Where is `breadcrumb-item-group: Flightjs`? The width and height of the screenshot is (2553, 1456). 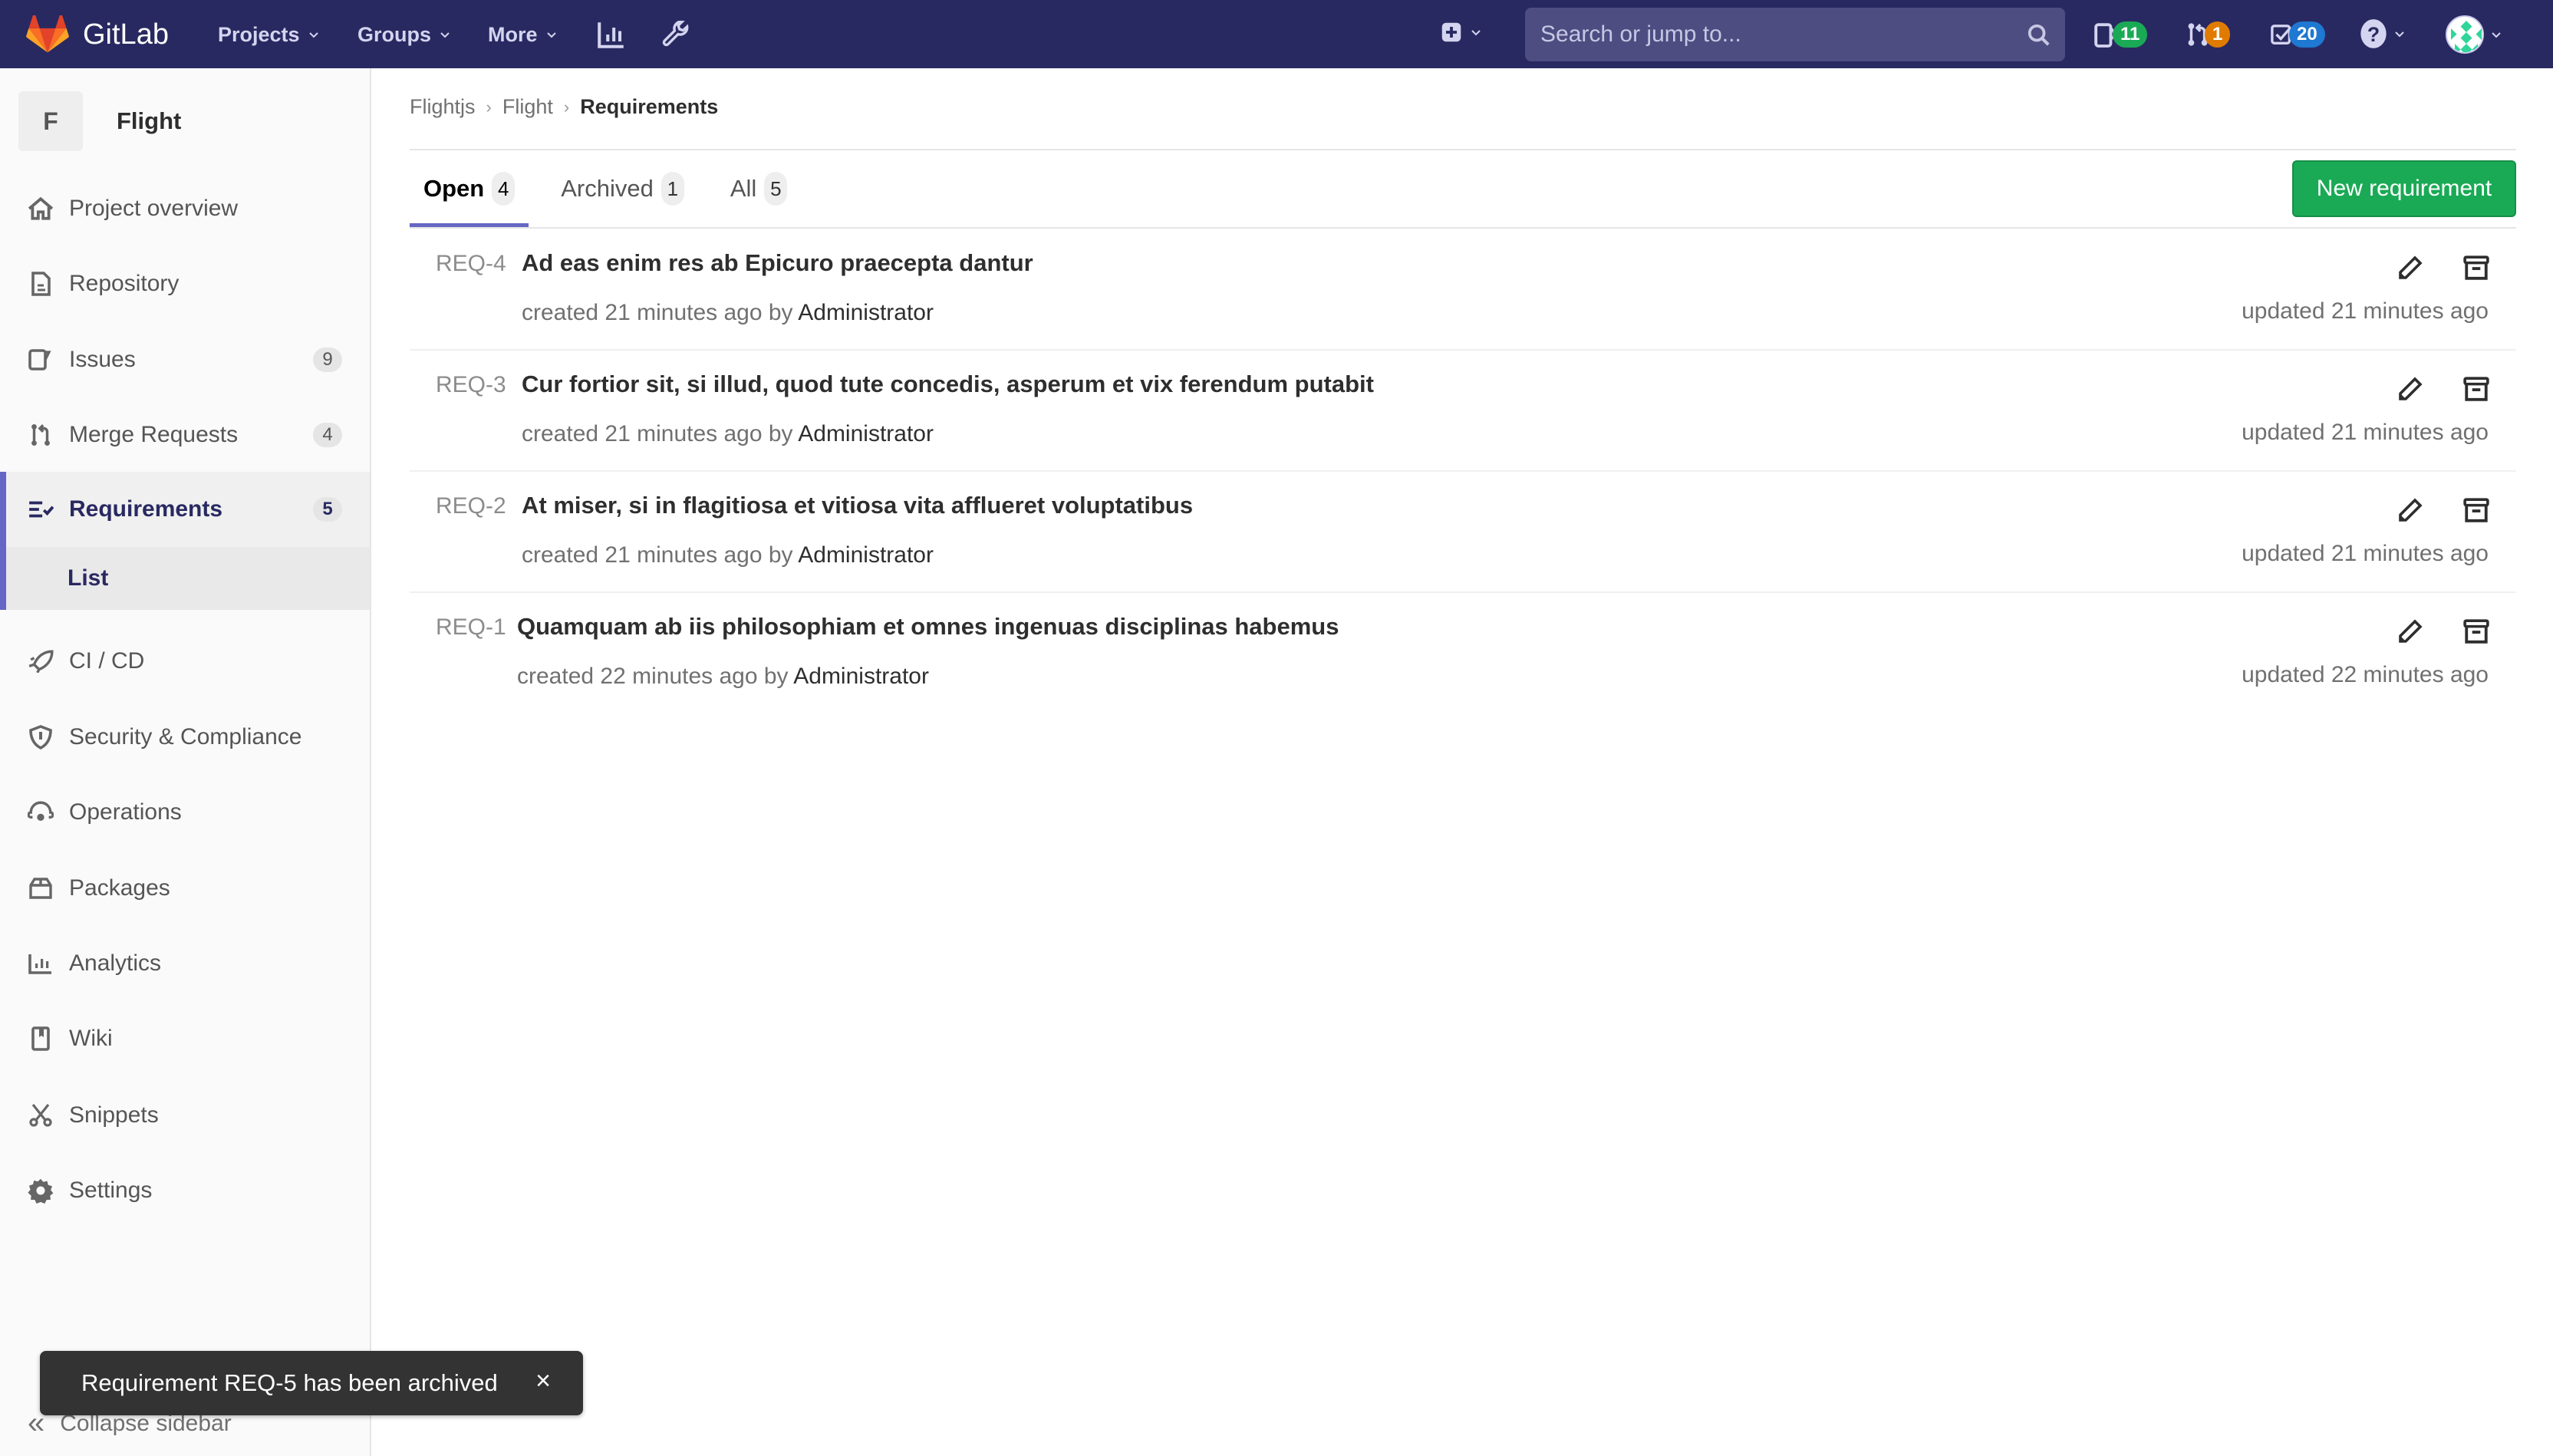 breadcrumb-item-group: Flightjs is located at coordinates (443, 107).